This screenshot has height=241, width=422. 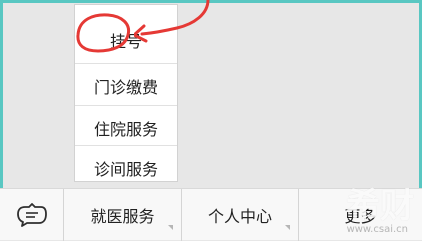 I want to click on tab-more-label: 更多, so click(x=360, y=216).